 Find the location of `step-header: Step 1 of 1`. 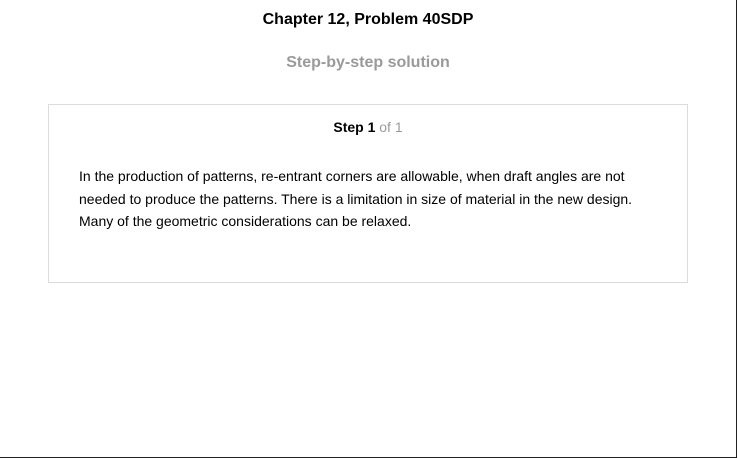

step-header: Step 1 of 1 is located at coordinates (368, 127).